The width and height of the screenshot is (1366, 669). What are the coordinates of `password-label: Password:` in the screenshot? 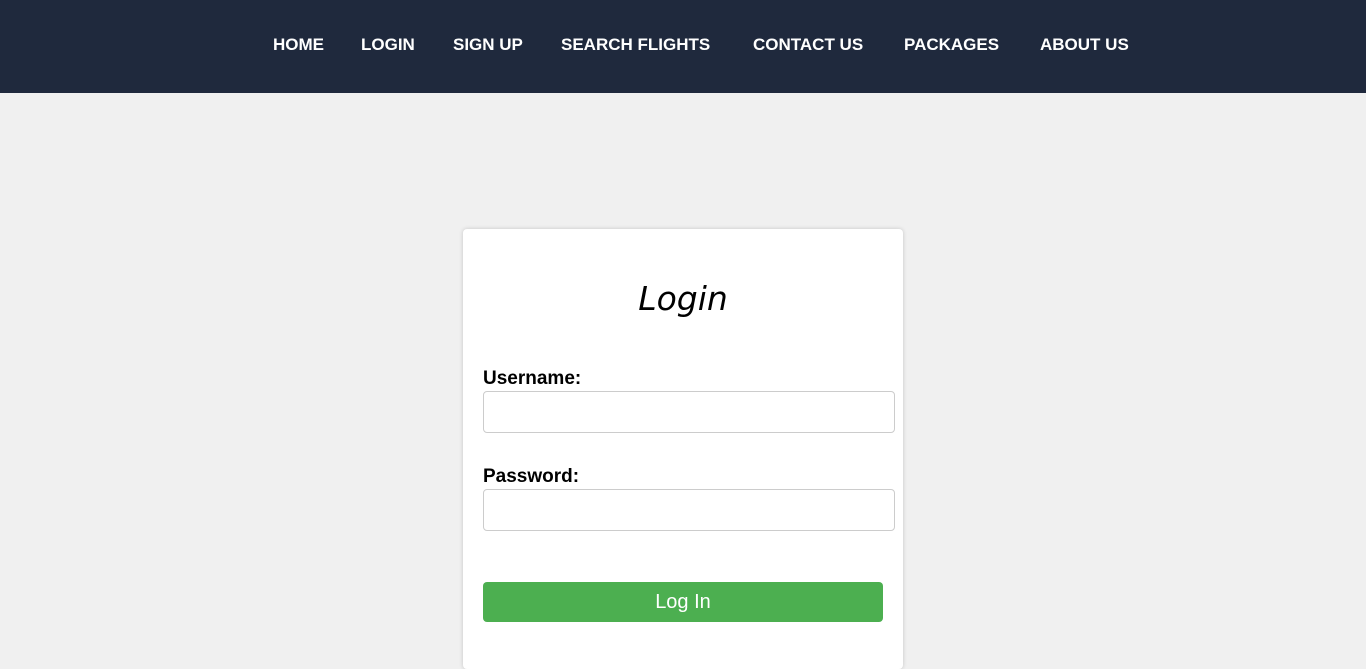 It's located at (531, 476).